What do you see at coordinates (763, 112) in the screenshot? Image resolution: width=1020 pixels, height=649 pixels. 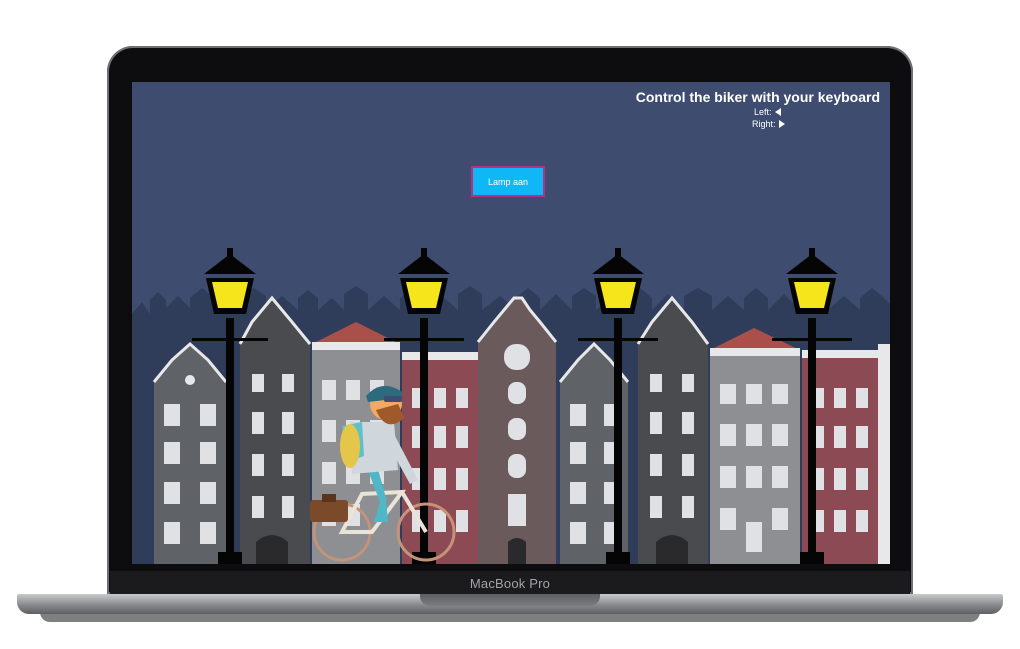 I see `left-control-label: Left:` at bounding box center [763, 112].